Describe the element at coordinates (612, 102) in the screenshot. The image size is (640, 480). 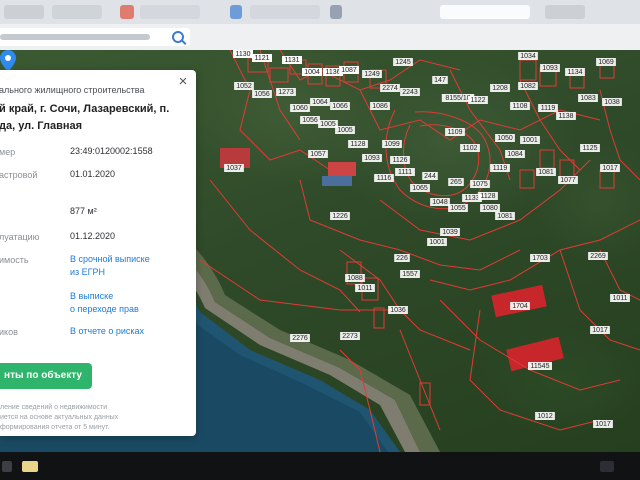
I see `parcel-number-label: 1038` at that location.